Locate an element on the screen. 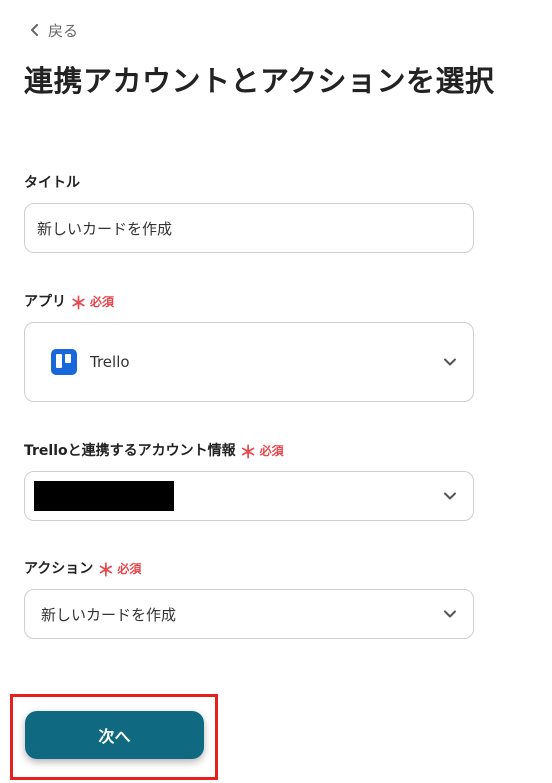 The width and height of the screenshot is (552, 783). back-link: 戻る is located at coordinates (54, 30).